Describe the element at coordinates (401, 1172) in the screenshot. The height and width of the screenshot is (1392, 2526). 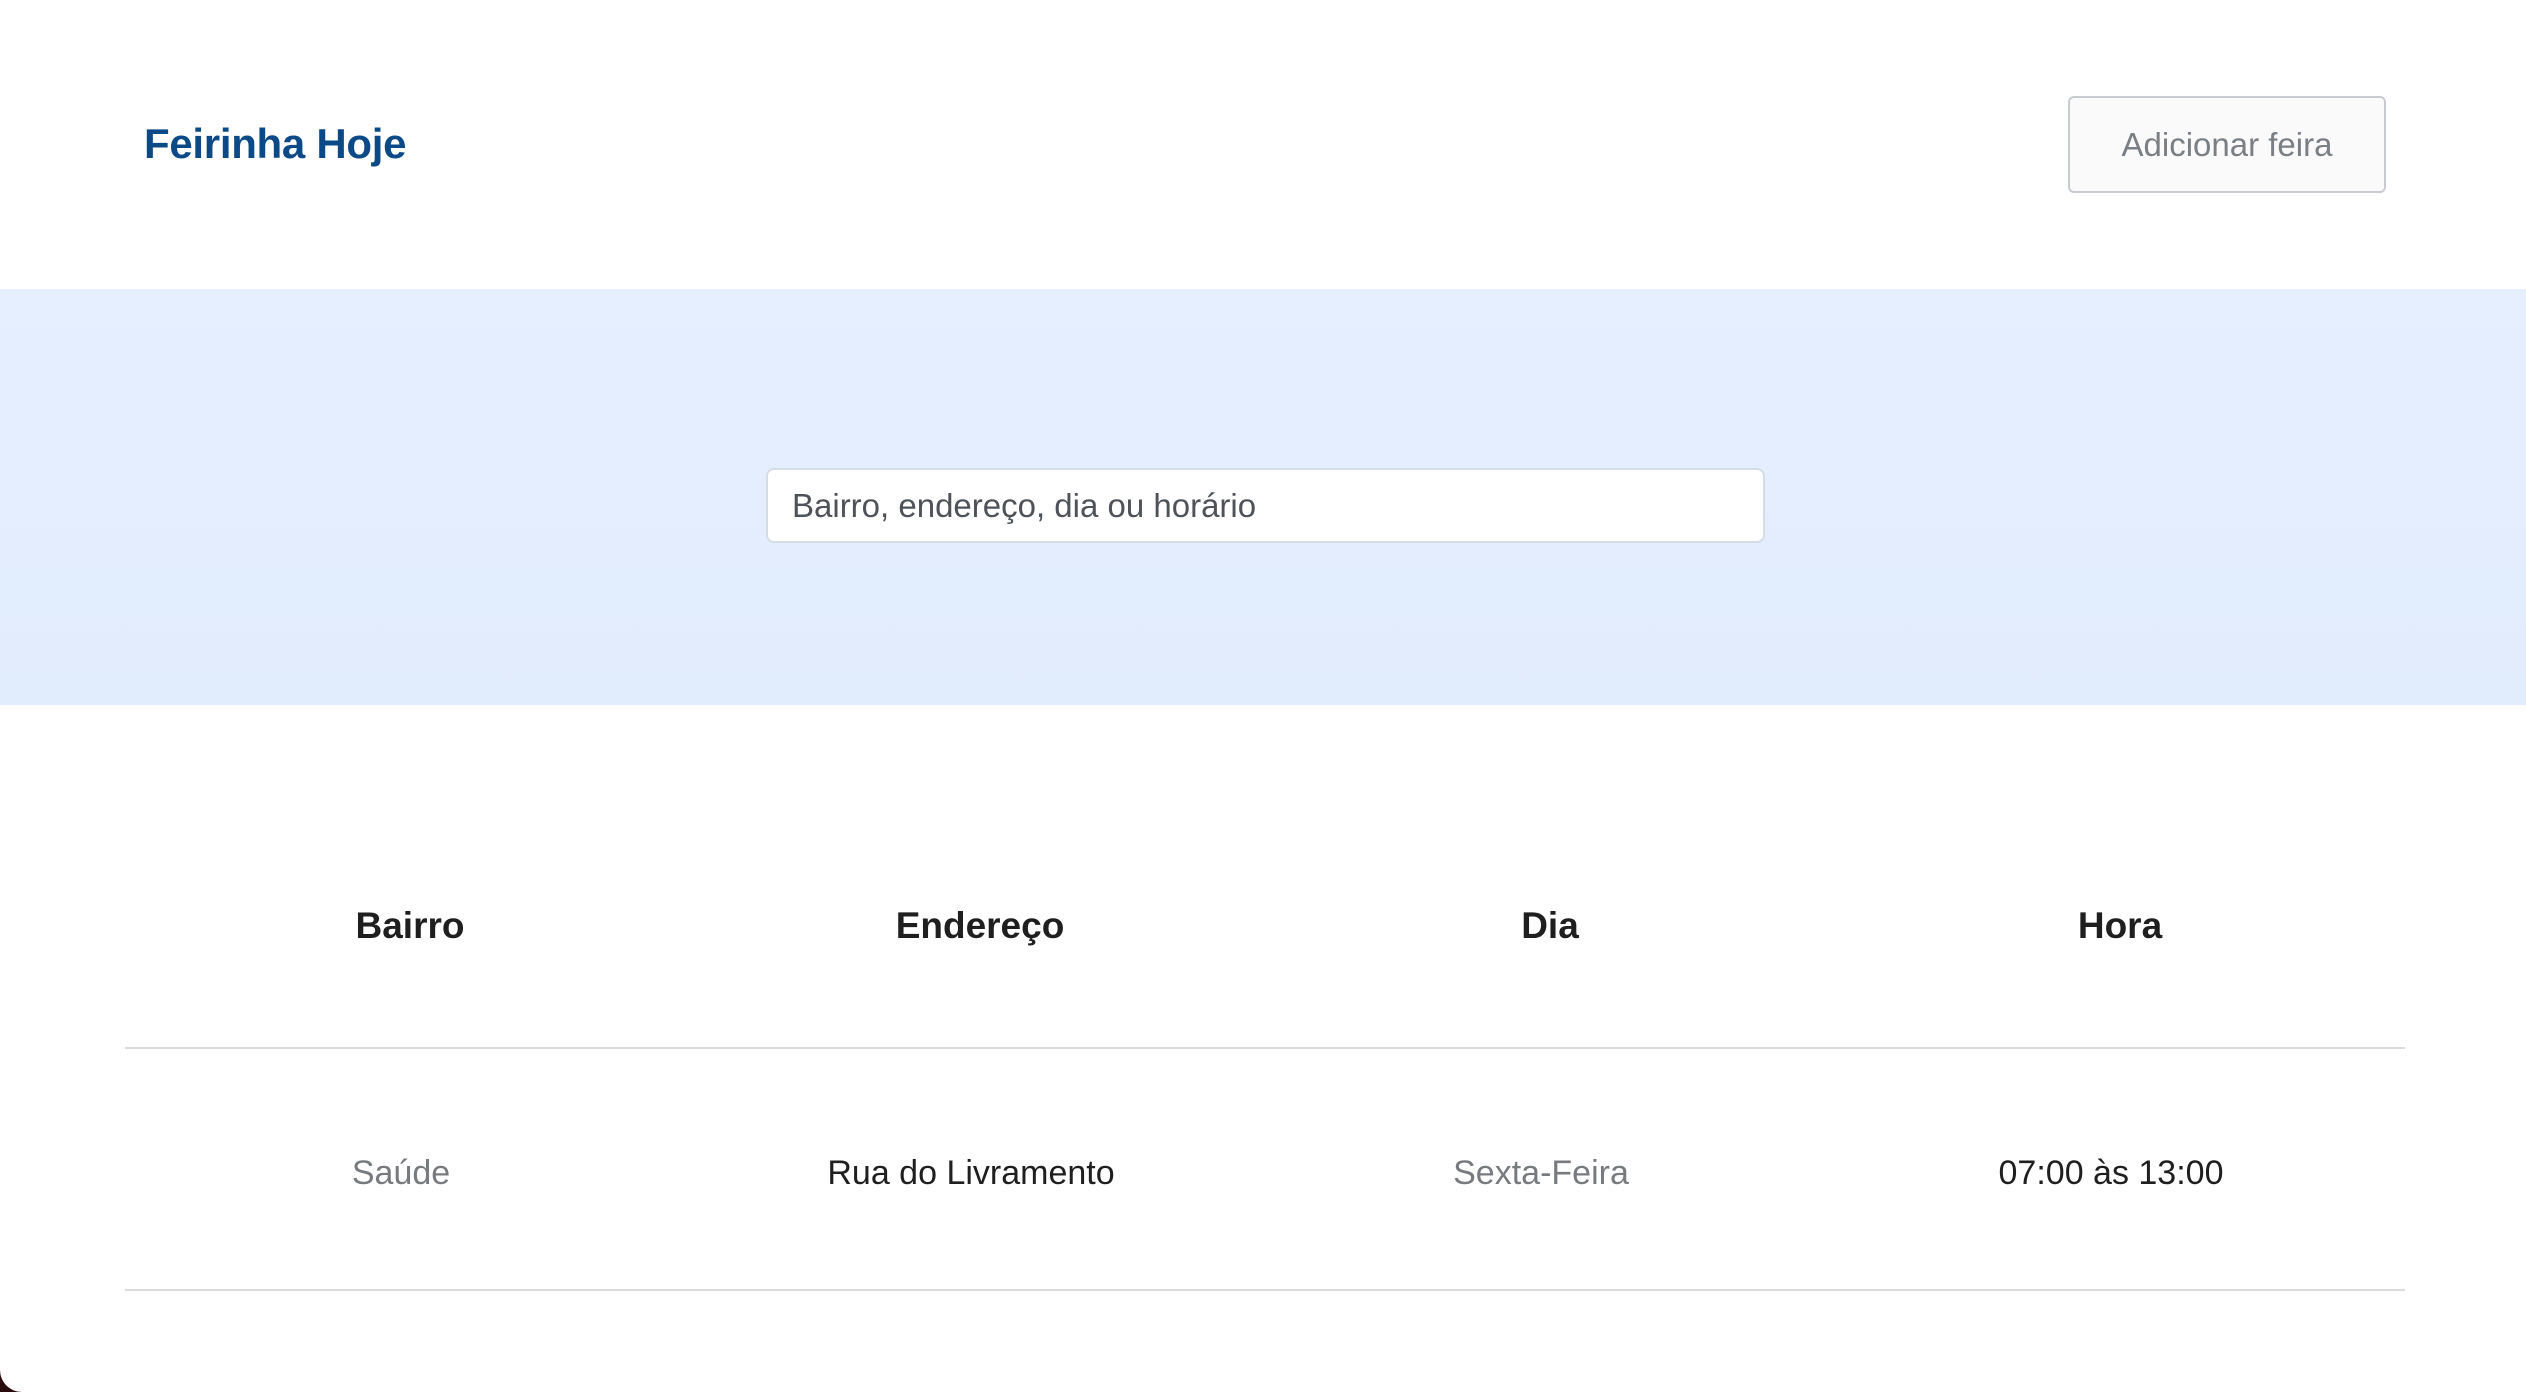
I see `cell-bairro: Saúde` at that location.